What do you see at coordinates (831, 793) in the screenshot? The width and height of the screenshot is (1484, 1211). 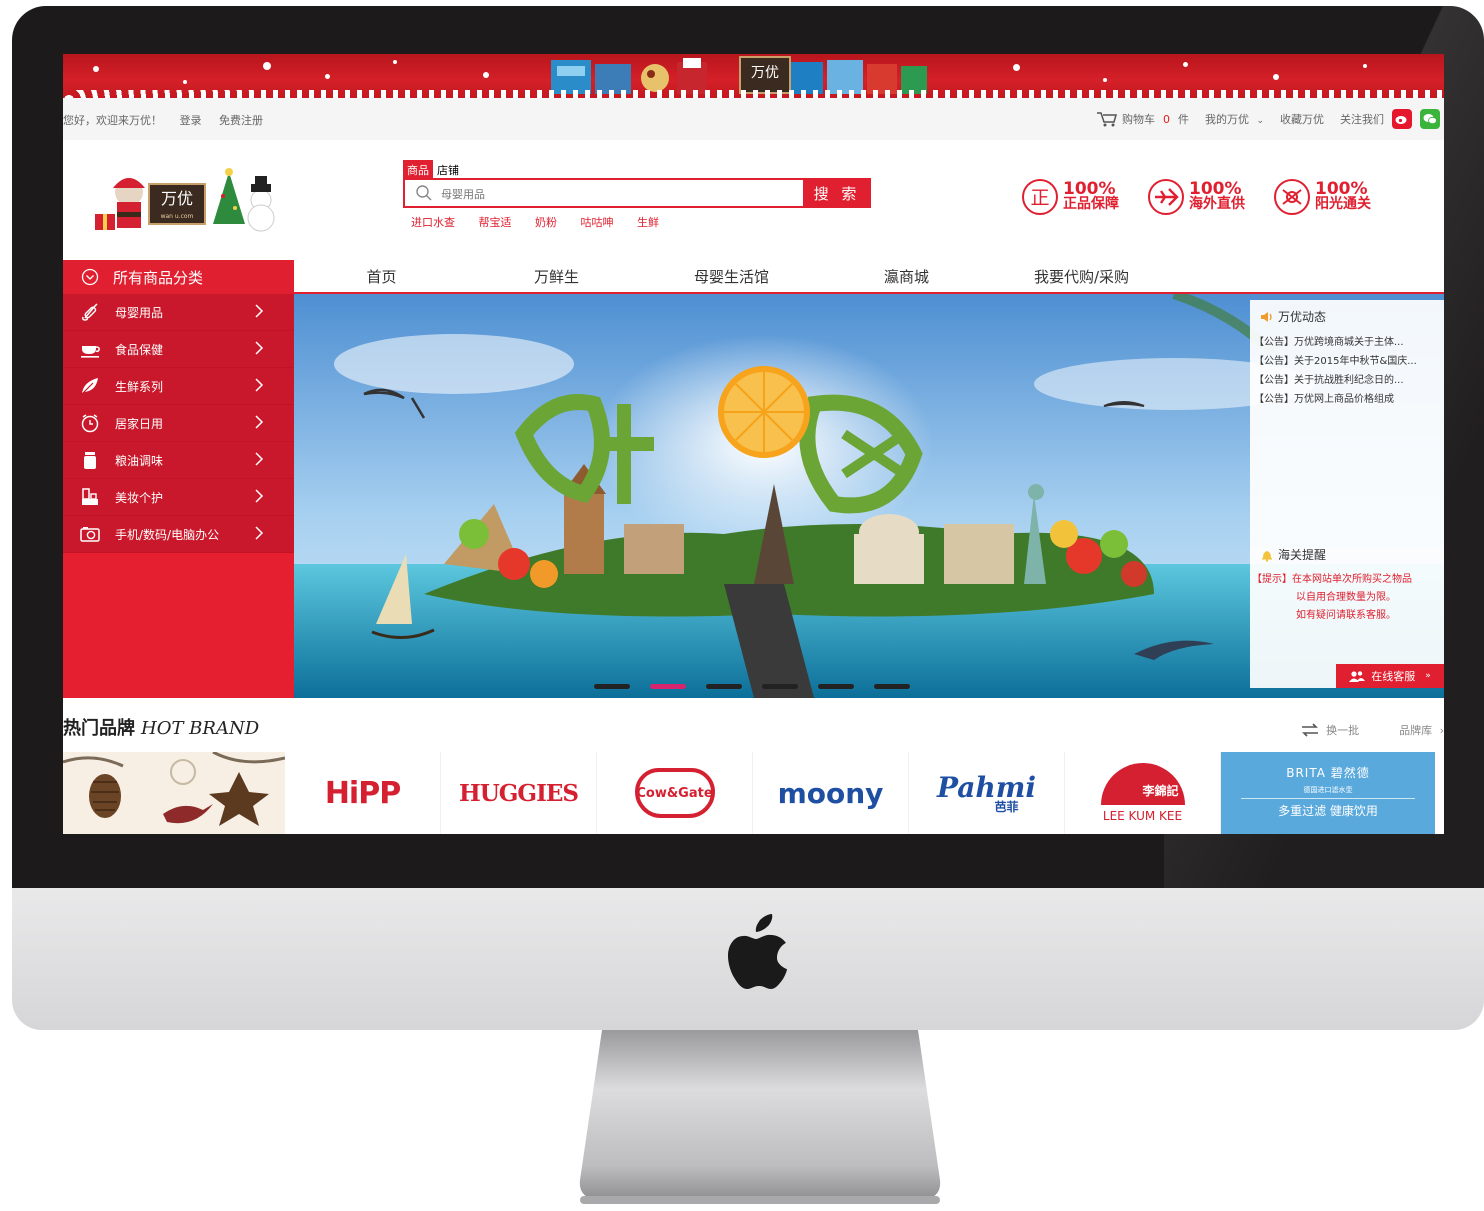 I see `brand-moony: moony` at bounding box center [831, 793].